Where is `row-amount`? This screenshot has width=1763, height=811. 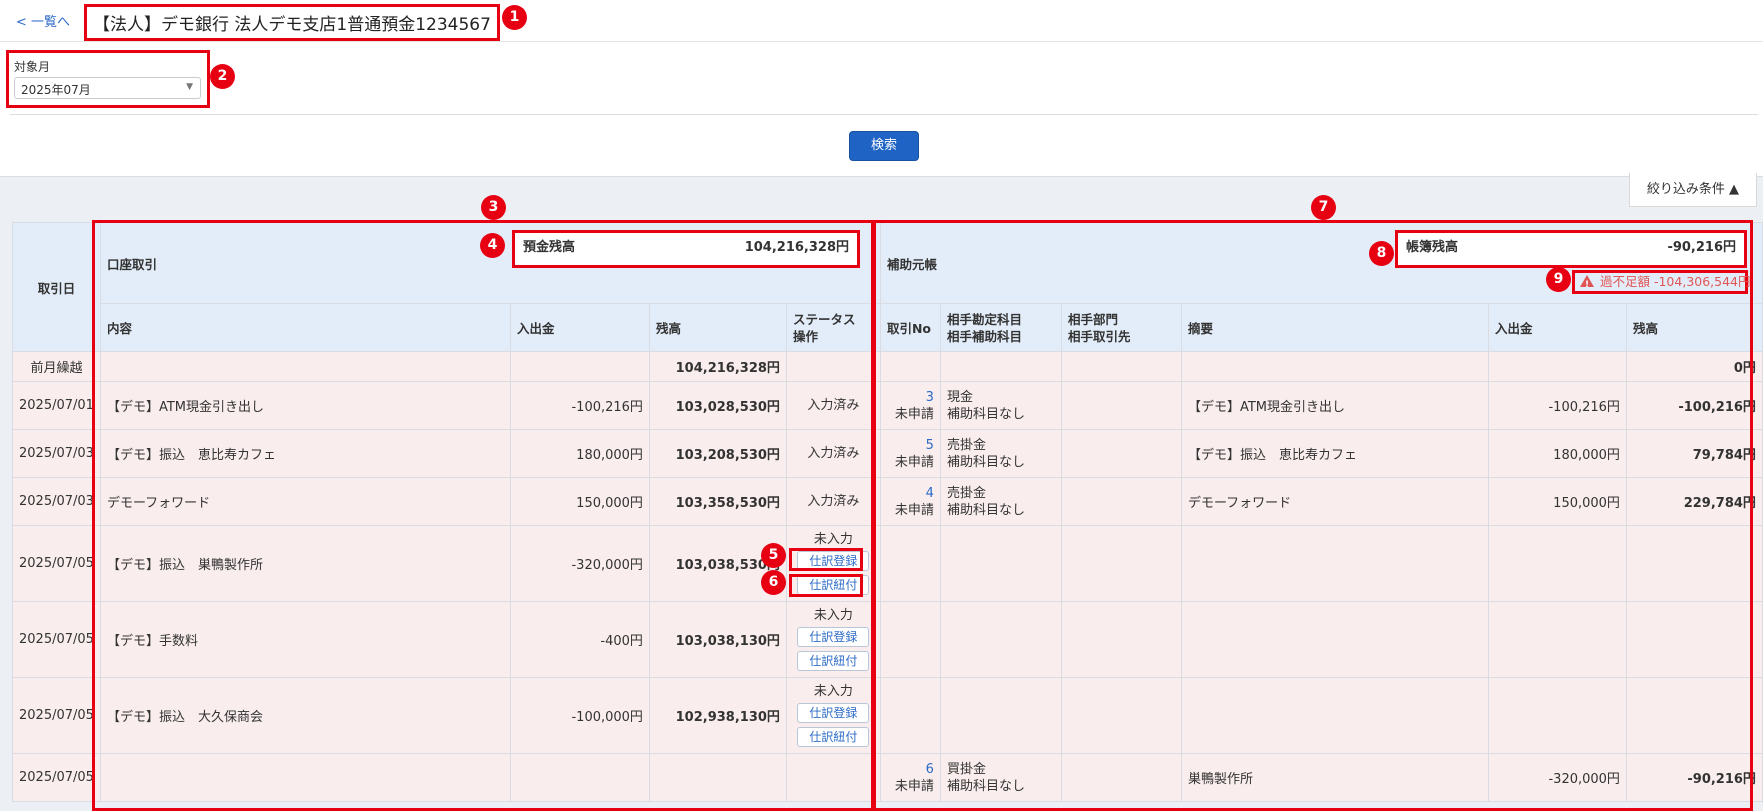
row-amount is located at coordinates (579, 366).